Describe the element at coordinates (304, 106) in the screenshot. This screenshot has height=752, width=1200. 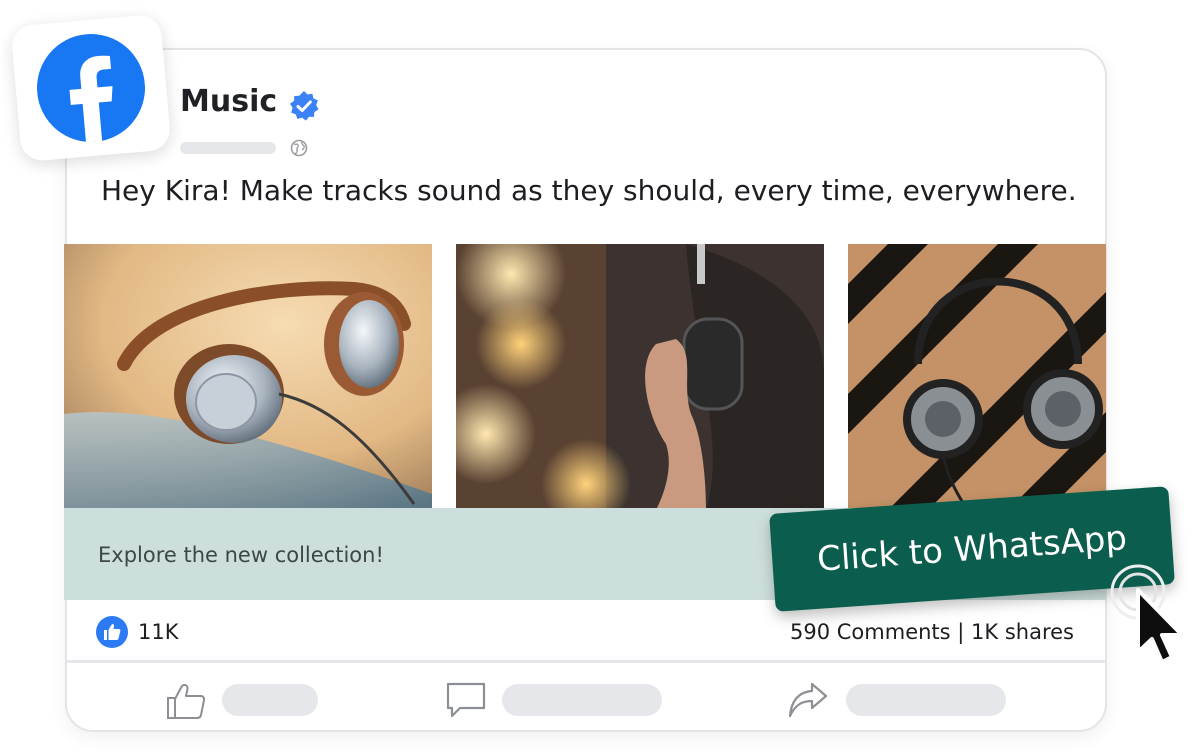
I see `verified-badge-icon` at that location.